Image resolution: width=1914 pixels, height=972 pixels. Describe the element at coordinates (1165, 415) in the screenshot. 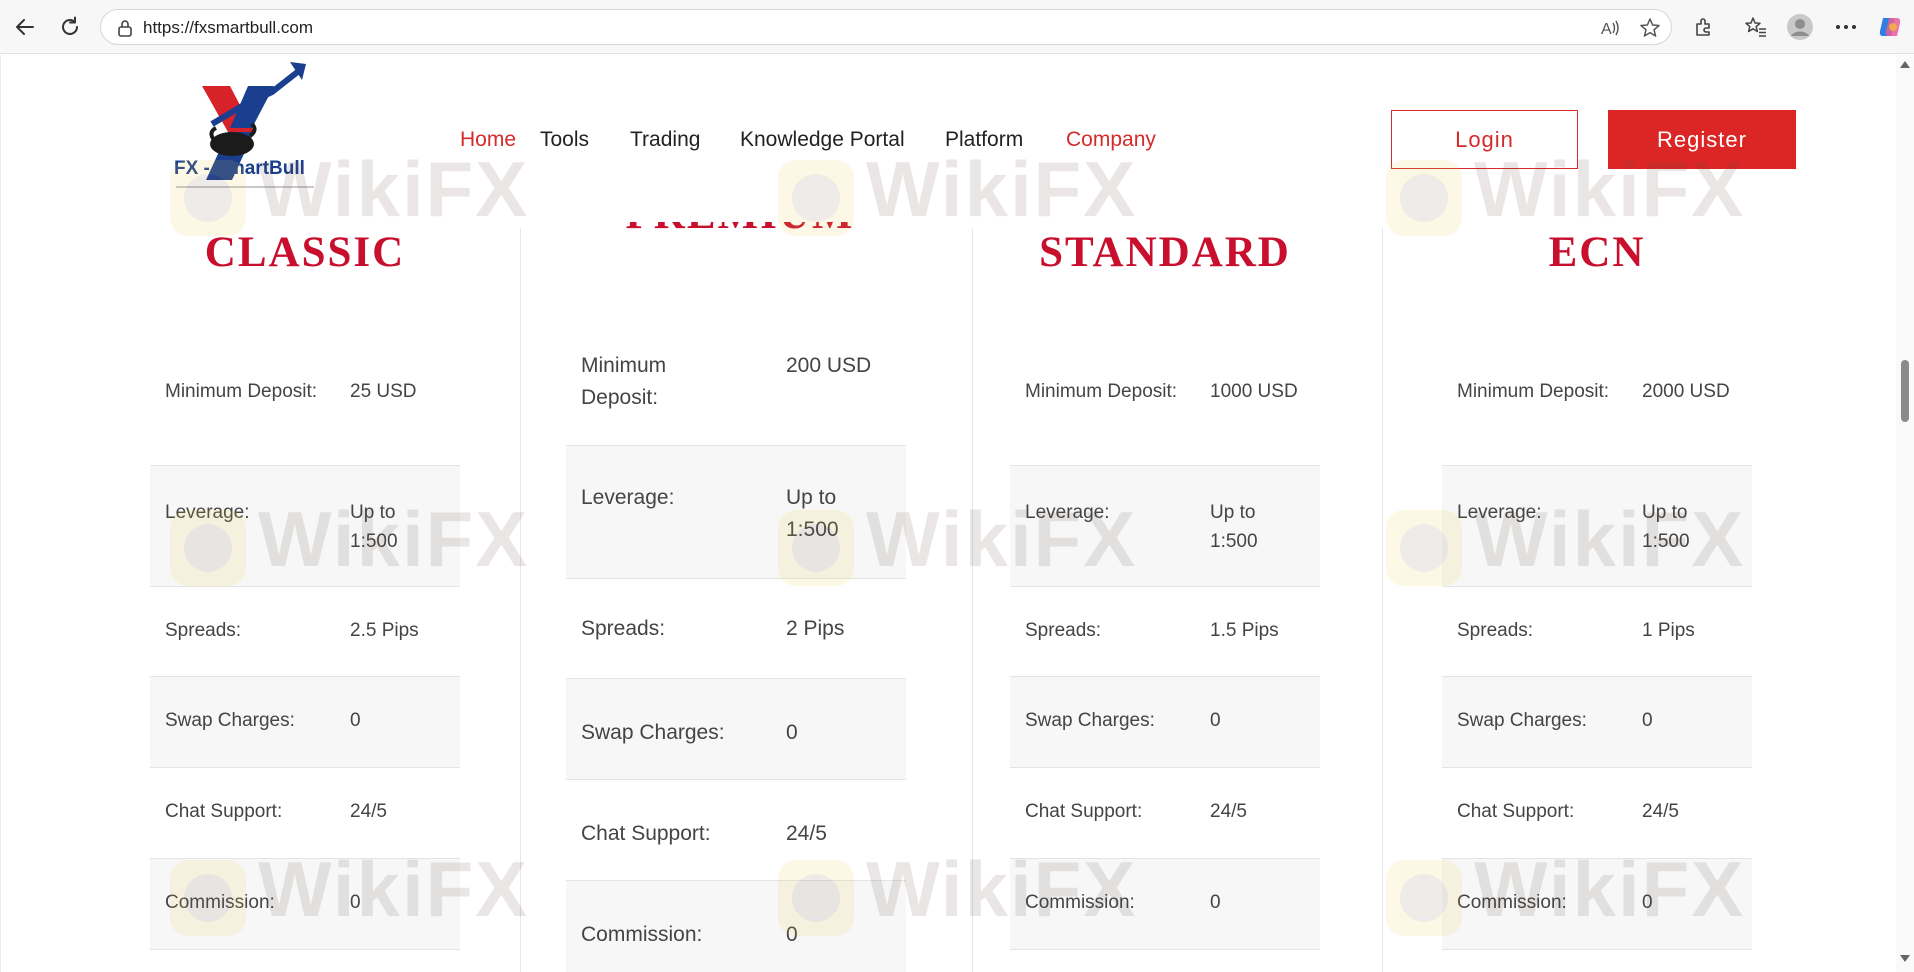

I see `spec-row-minimum-deposit: Minimum Deposit: 1000 USD` at that location.